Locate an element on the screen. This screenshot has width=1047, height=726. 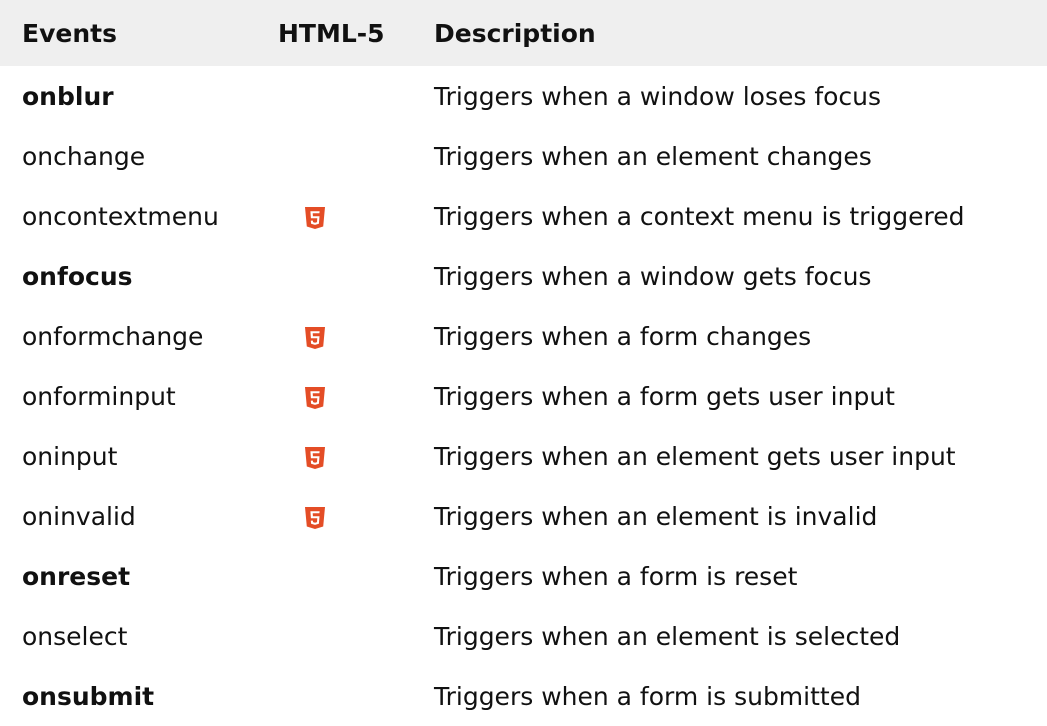
event-description: Triggers when a form gets user input is located at coordinates (664, 396).